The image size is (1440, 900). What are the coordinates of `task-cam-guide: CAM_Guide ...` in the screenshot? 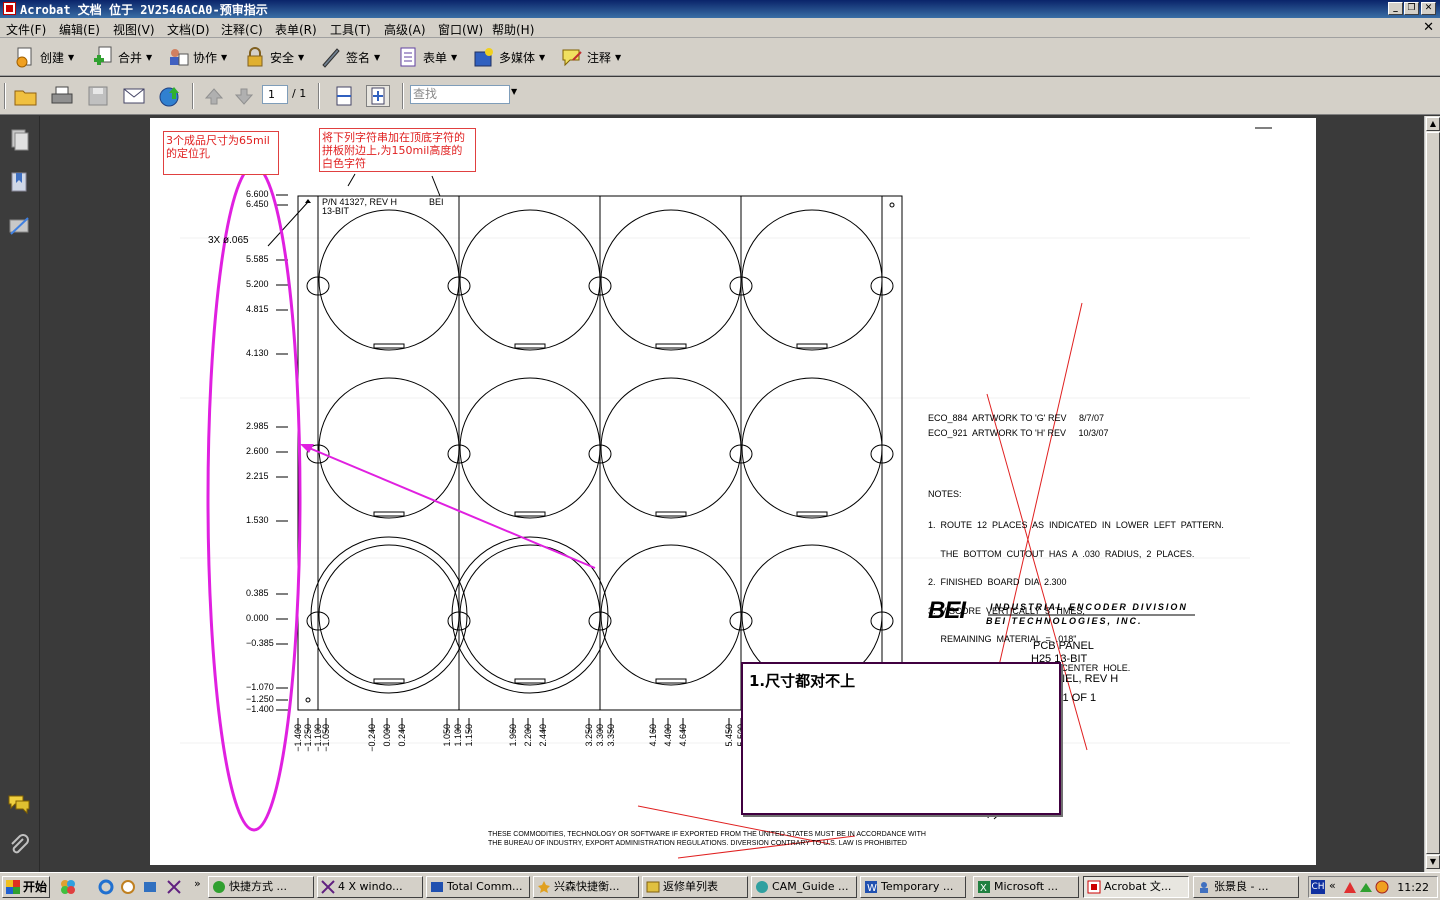 It's located at (804, 887).